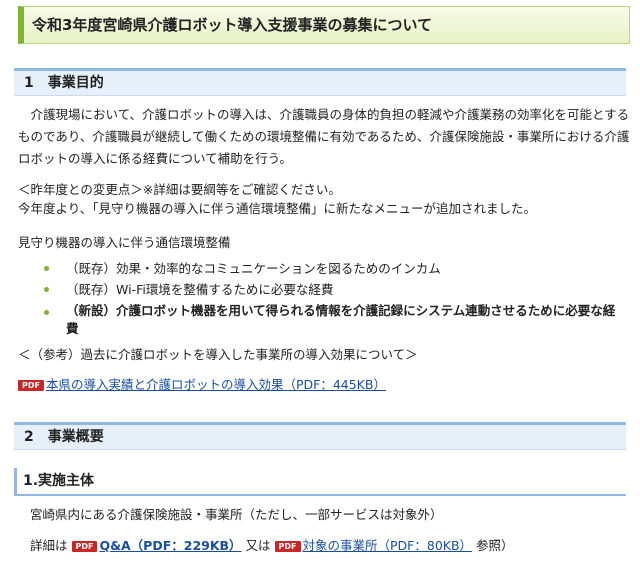  Describe the element at coordinates (334, 289) in the screenshot. I see `list-item: （既存）Wi-Fi環境を整備するために必要な経費` at that location.